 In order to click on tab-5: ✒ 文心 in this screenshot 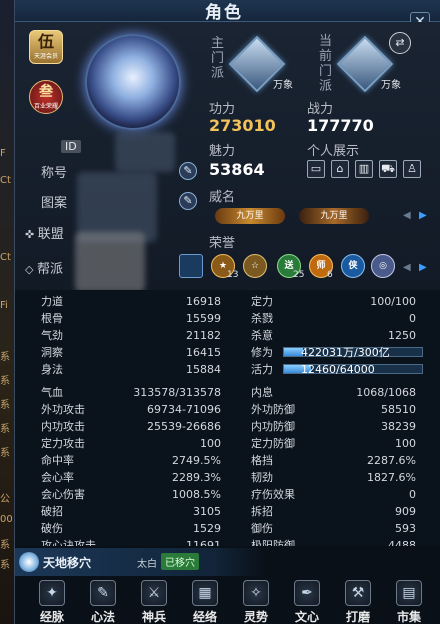, I will do `click(307, 602)`.